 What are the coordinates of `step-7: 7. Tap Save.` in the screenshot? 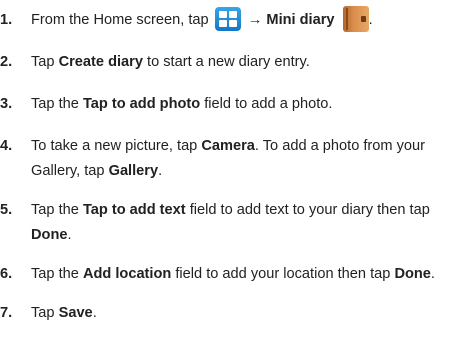 It's located at (236, 313).